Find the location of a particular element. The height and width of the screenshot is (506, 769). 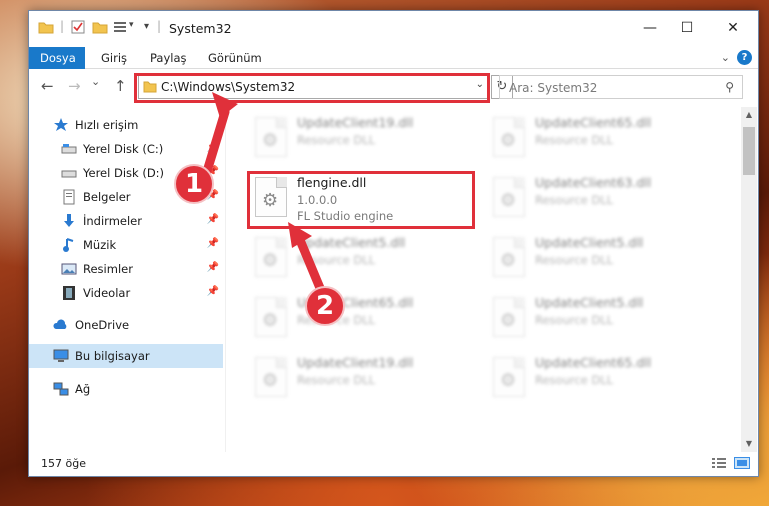

step-2-badge: 2 is located at coordinates (325, 306).